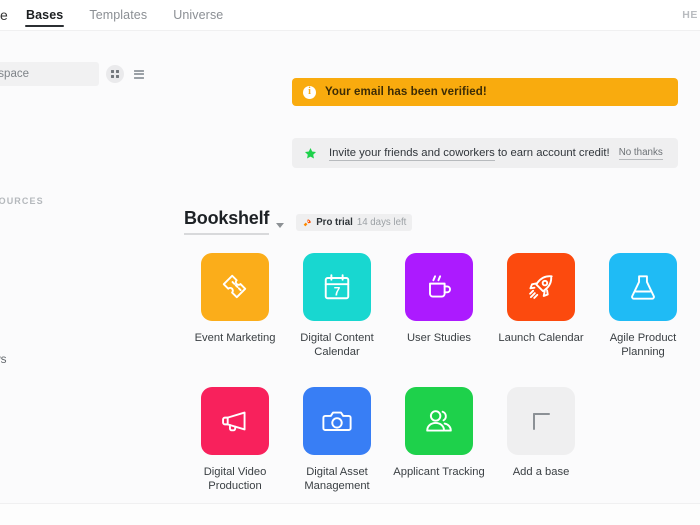 The height and width of the screenshot is (525, 700). I want to click on no-thanks-button: No thanks, so click(640, 153).